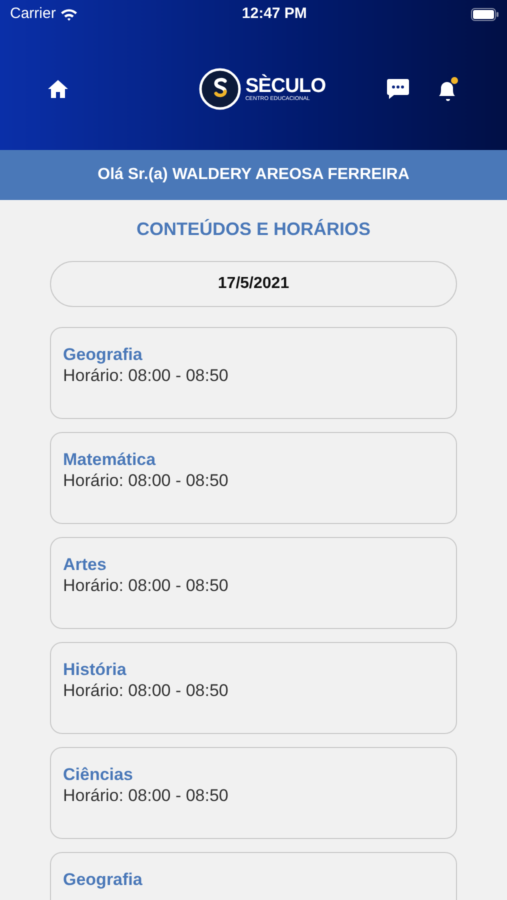  Describe the element at coordinates (253, 583) in the screenshot. I see `class-card: Artes Horário: 08:00 - 08:50` at that location.